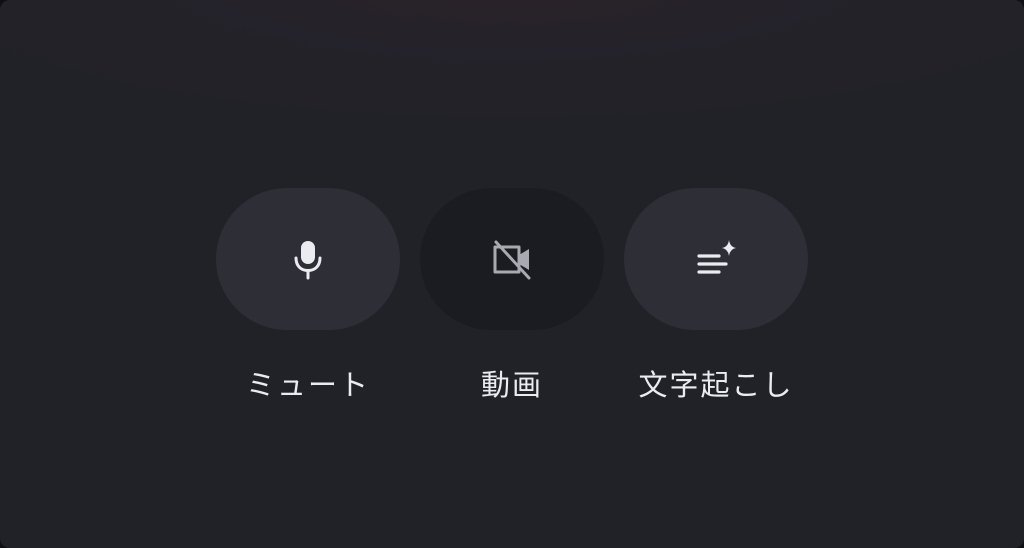 Image resolution: width=1024 pixels, height=548 pixels. I want to click on video-off-icon, so click(512, 260).